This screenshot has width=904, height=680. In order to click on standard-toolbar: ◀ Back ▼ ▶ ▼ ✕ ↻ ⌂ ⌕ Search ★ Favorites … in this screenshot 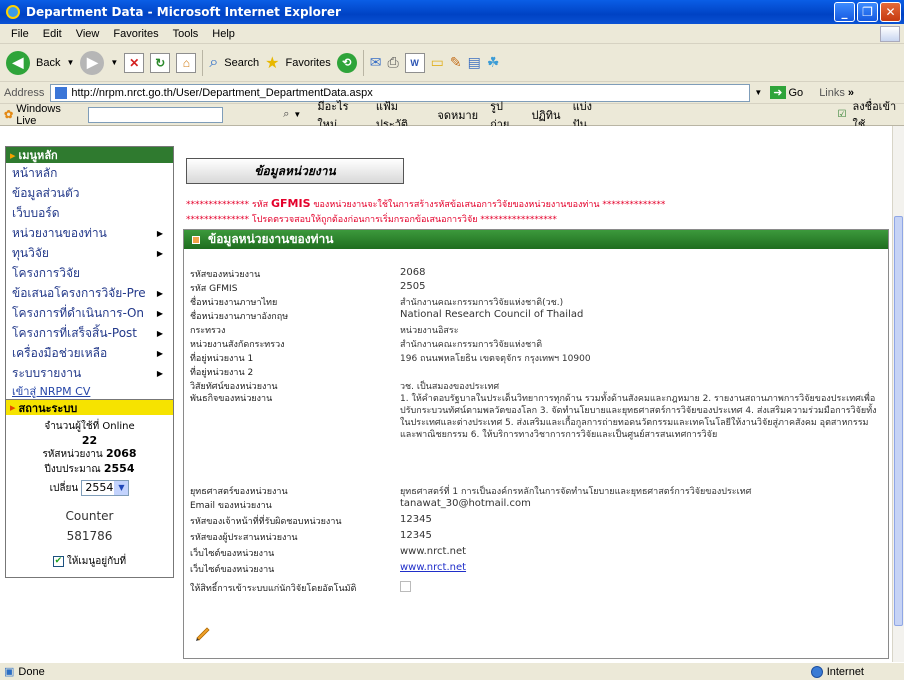, I will do `click(452, 63)`.